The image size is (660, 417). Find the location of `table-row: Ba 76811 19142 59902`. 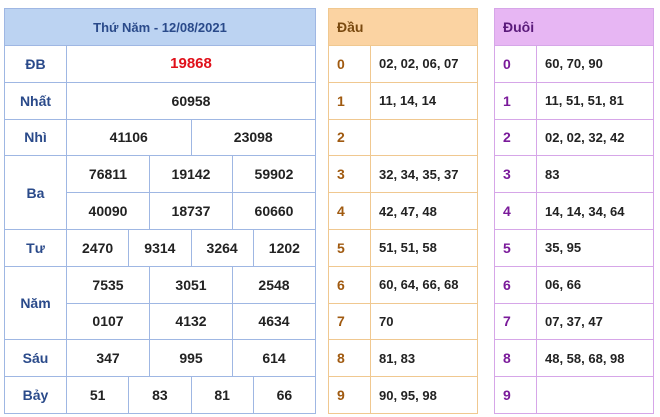

table-row: Ba 76811 19142 59902 is located at coordinates (160, 192).